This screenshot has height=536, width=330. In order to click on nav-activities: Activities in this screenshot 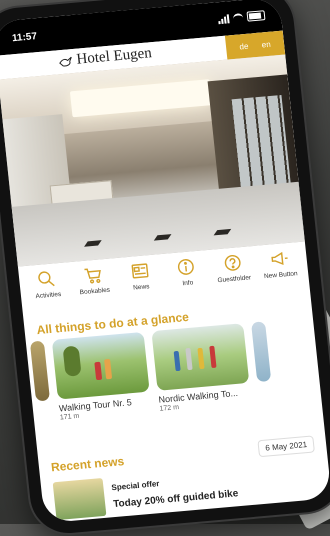, I will do `click(47, 284)`.